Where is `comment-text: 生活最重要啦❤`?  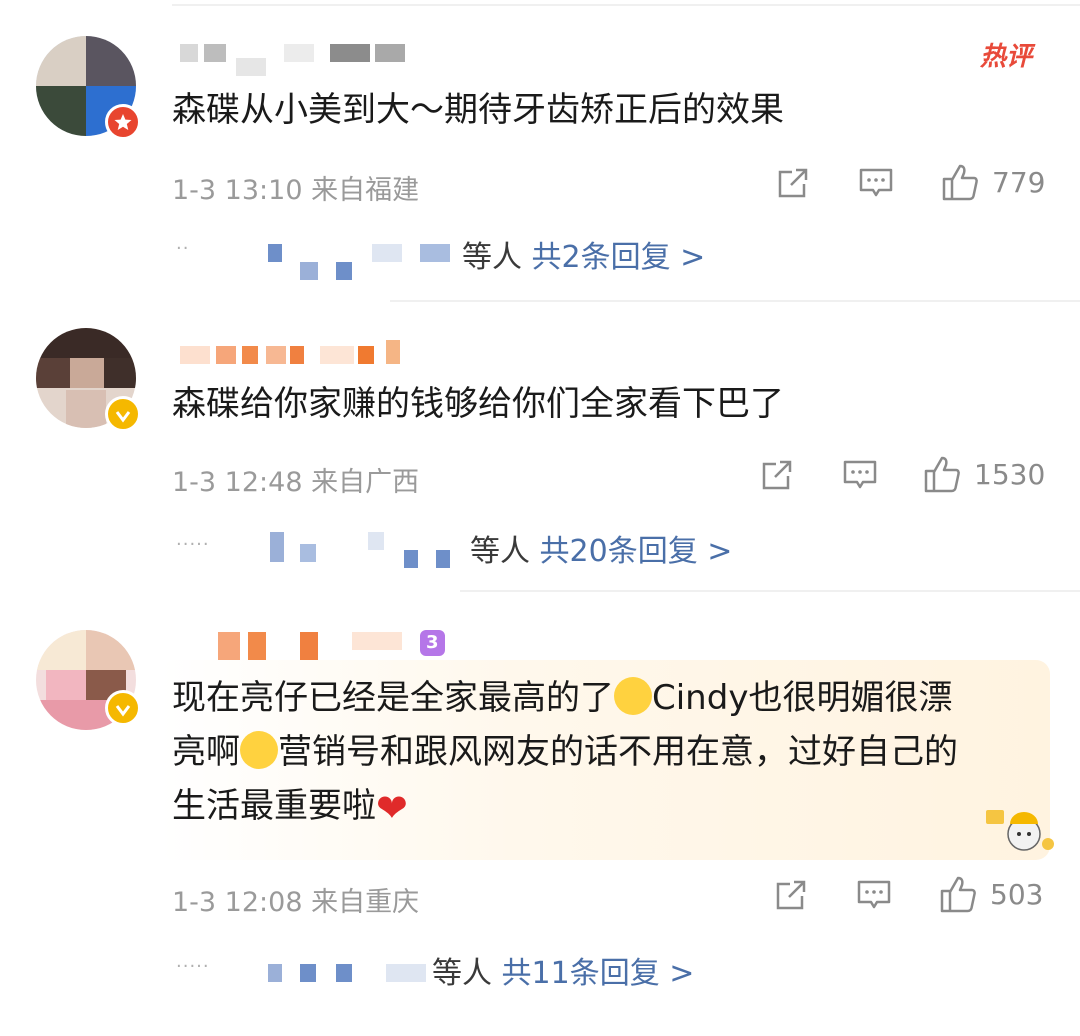 comment-text: 生活最重要啦❤ is located at coordinates (290, 807).